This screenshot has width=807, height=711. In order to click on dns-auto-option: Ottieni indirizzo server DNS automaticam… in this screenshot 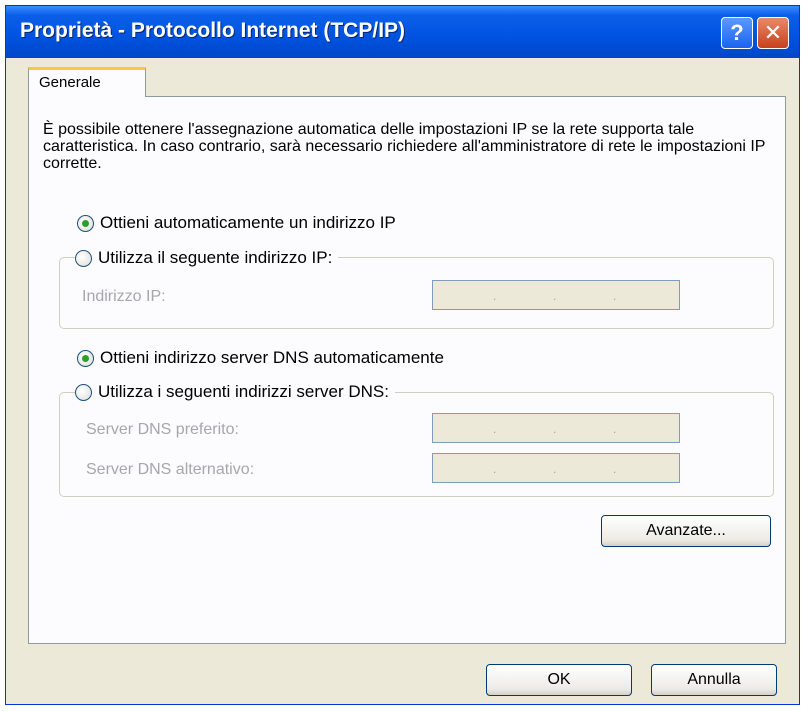, I will do `click(260, 358)`.